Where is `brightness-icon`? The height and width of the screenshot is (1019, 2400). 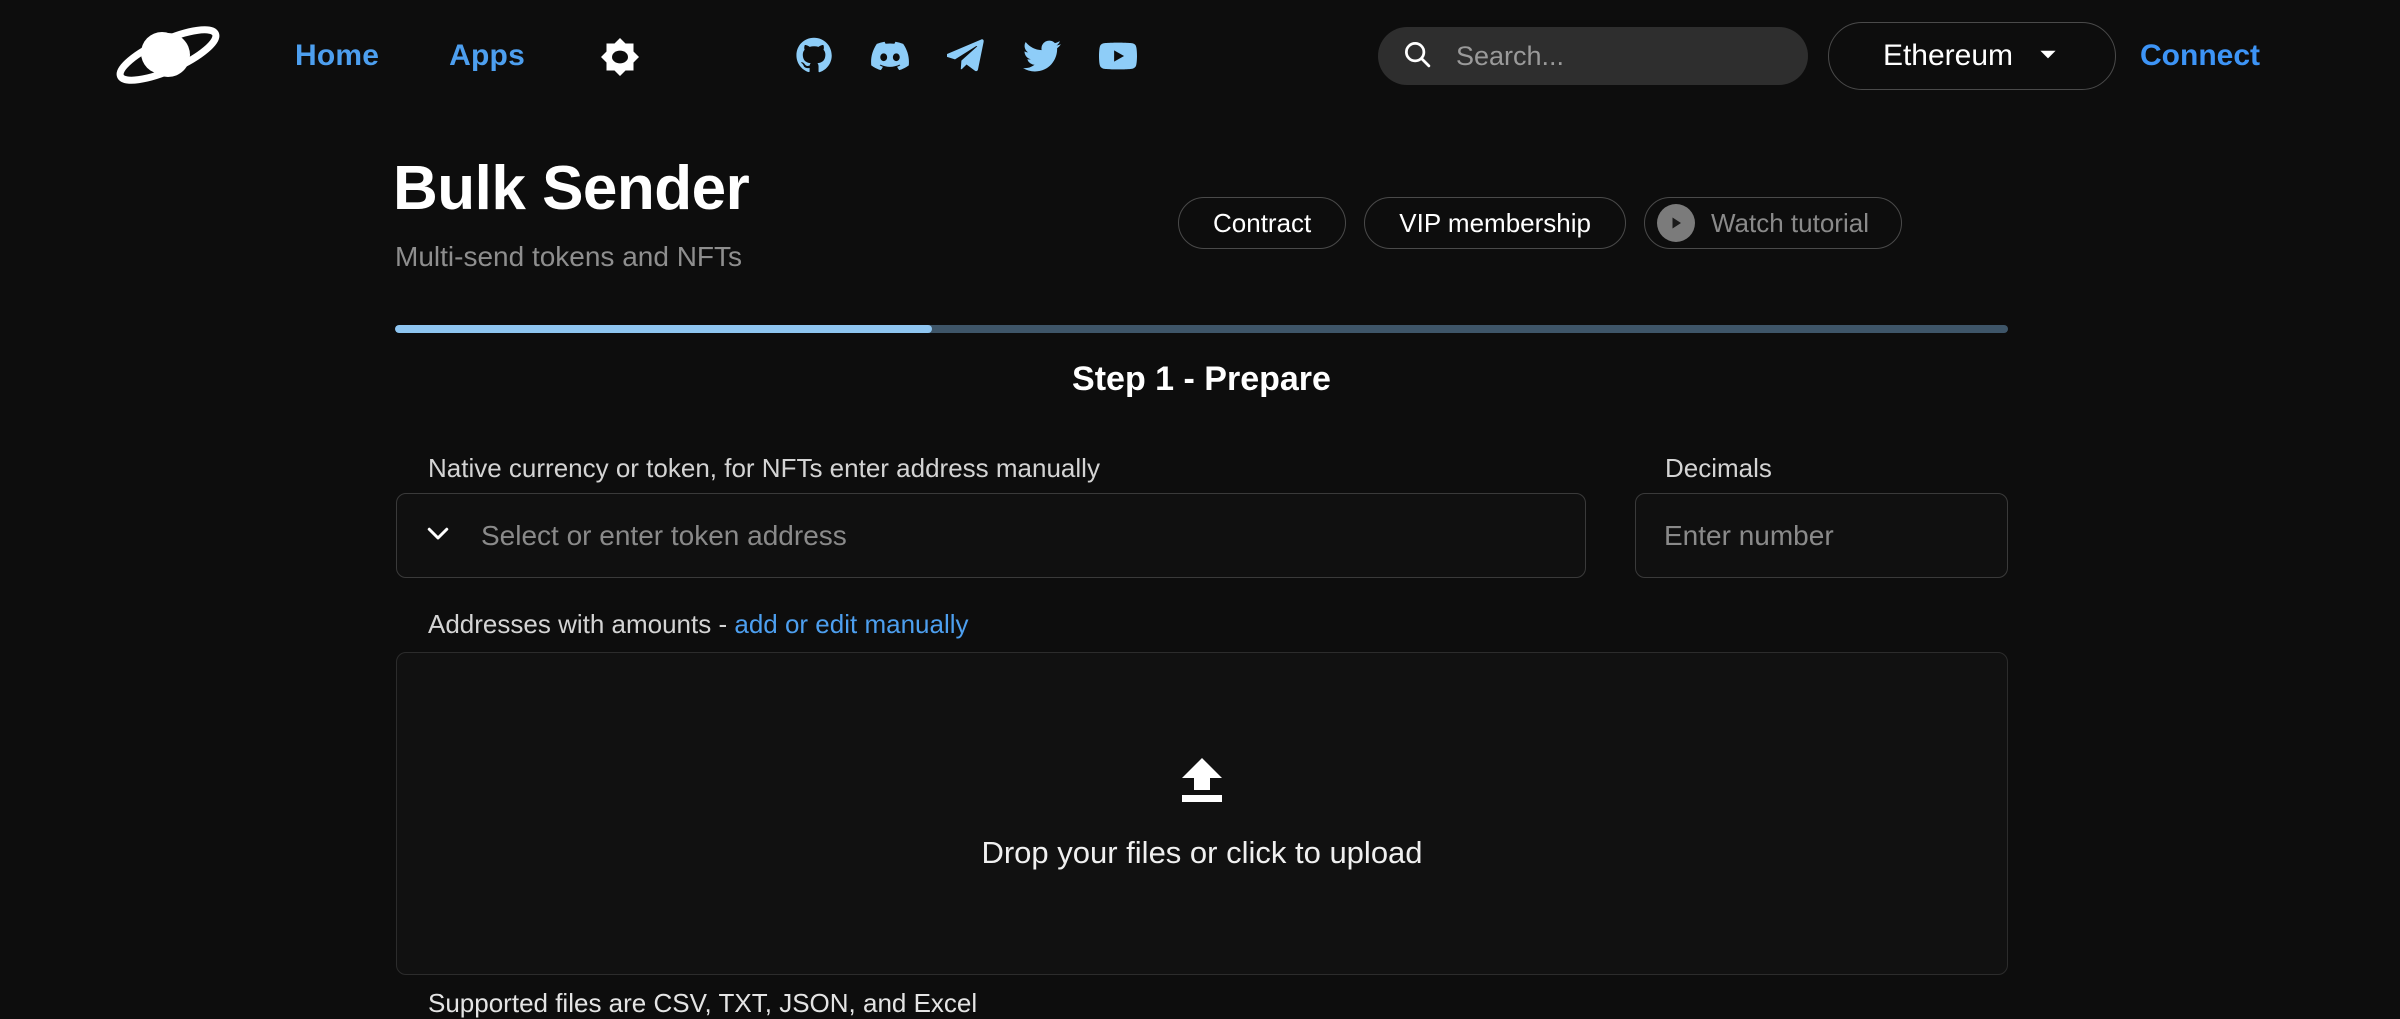
brightness-icon is located at coordinates (620, 57).